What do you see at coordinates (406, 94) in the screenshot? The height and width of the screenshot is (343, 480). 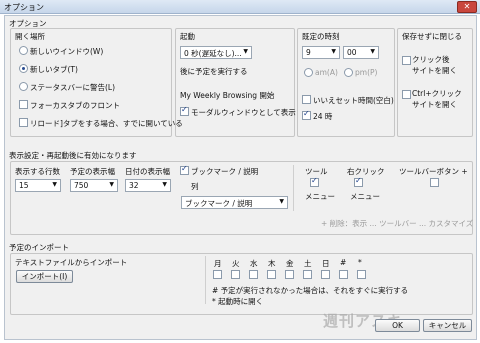 I see `ctrl-click-checkbox` at bounding box center [406, 94].